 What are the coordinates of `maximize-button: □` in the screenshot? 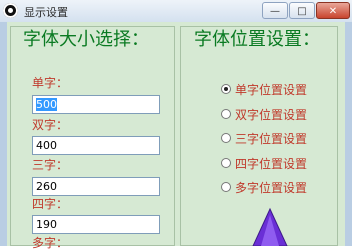 It's located at (302, 10).